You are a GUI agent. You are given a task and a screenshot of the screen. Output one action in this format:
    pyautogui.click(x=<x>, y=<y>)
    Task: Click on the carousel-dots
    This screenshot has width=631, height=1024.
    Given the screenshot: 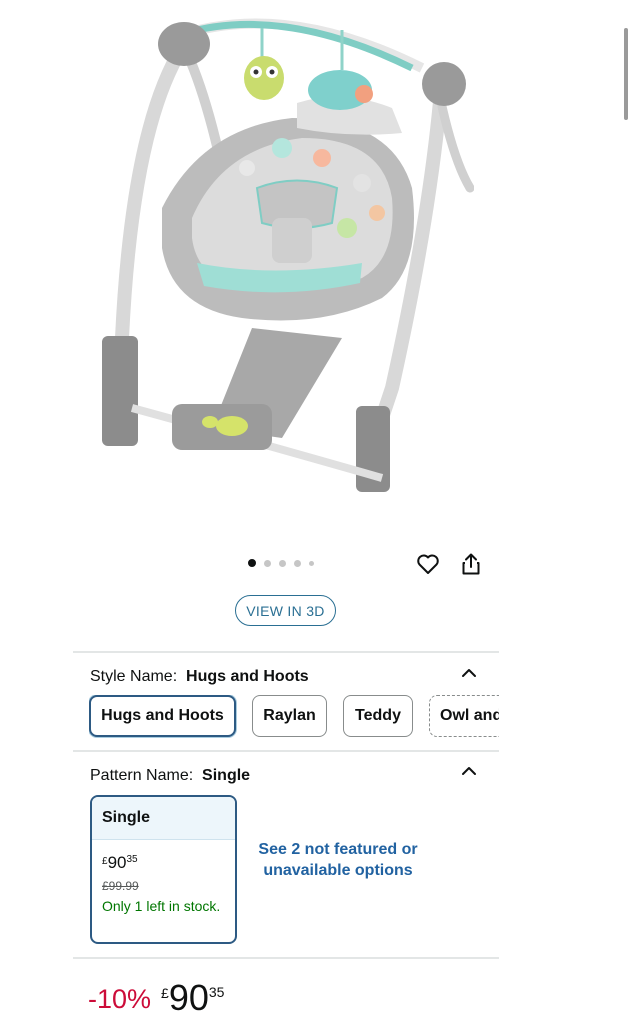 What is the action you would take?
    pyautogui.click(x=281, y=563)
    